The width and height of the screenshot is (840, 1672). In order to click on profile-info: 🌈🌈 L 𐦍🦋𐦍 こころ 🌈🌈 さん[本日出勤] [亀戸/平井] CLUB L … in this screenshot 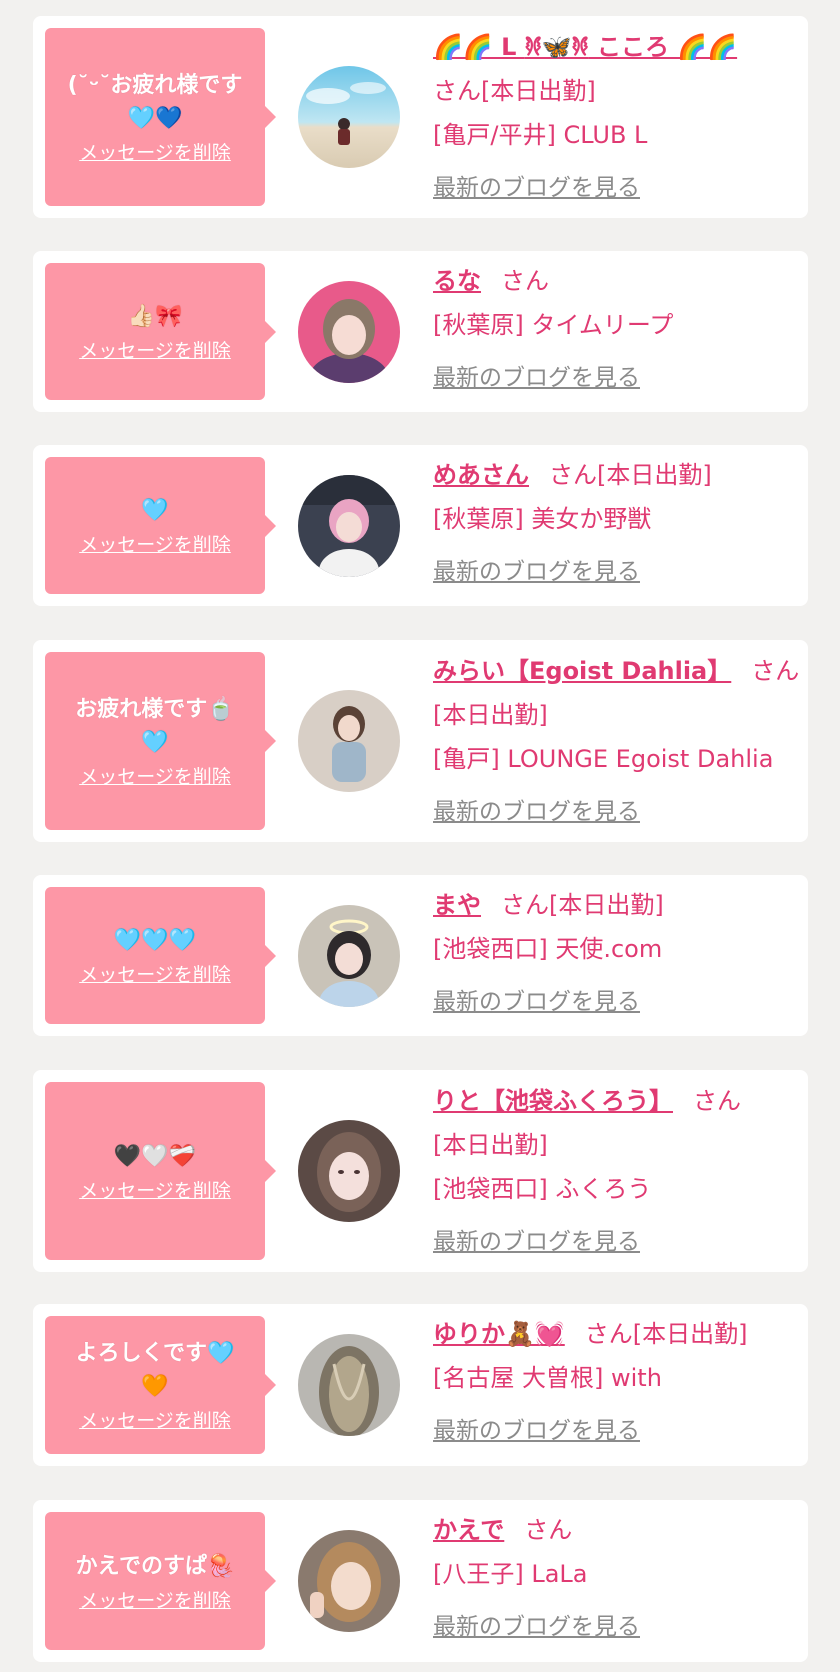, I will do `click(616, 116)`.